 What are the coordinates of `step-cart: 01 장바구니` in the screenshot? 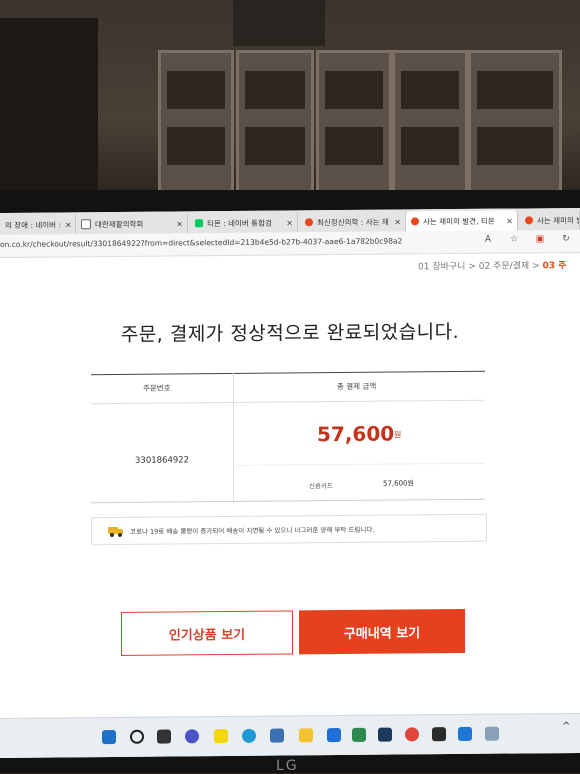 It's located at (442, 267).